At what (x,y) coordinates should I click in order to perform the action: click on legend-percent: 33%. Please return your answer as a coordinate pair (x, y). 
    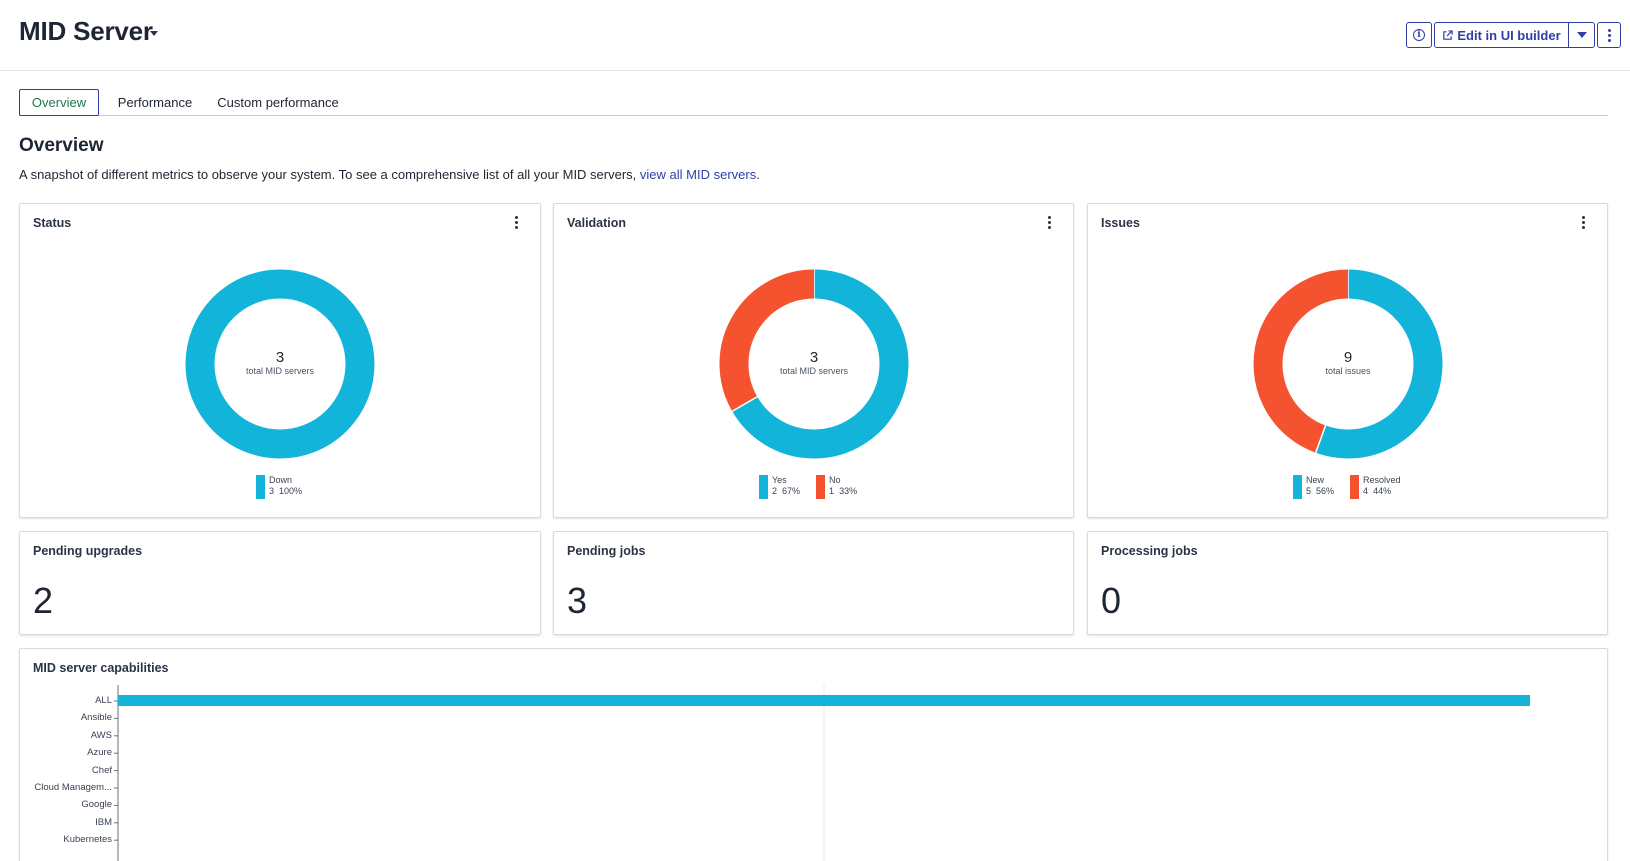
    Looking at the image, I should click on (848, 491).